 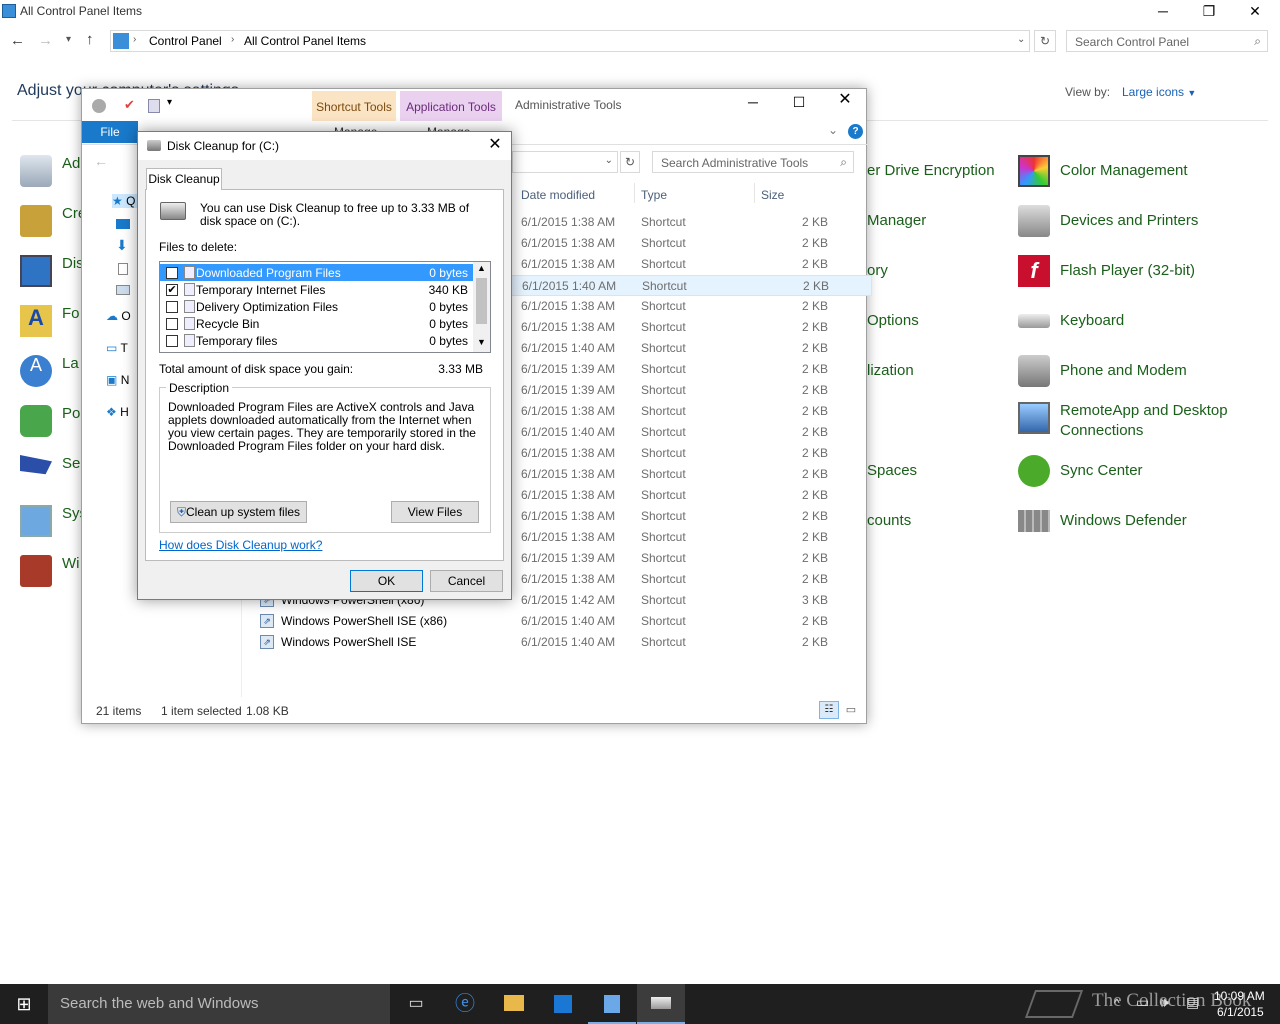 I want to click on clock-date: 6/1/2015, so click(x=1240, y=1012).